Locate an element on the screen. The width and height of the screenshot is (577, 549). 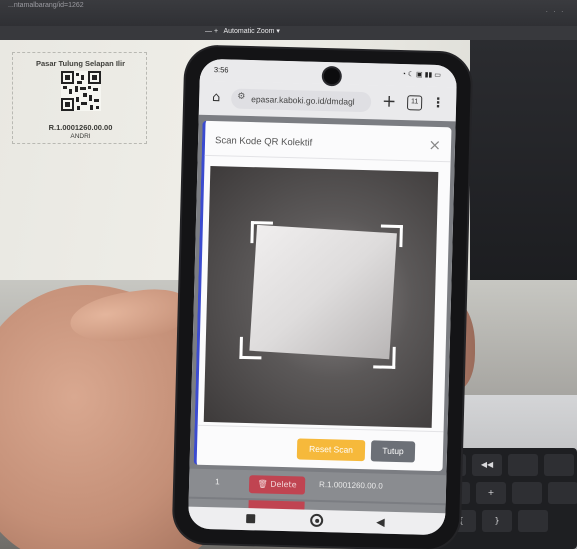
close-icon: × is located at coordinates (434, 145).